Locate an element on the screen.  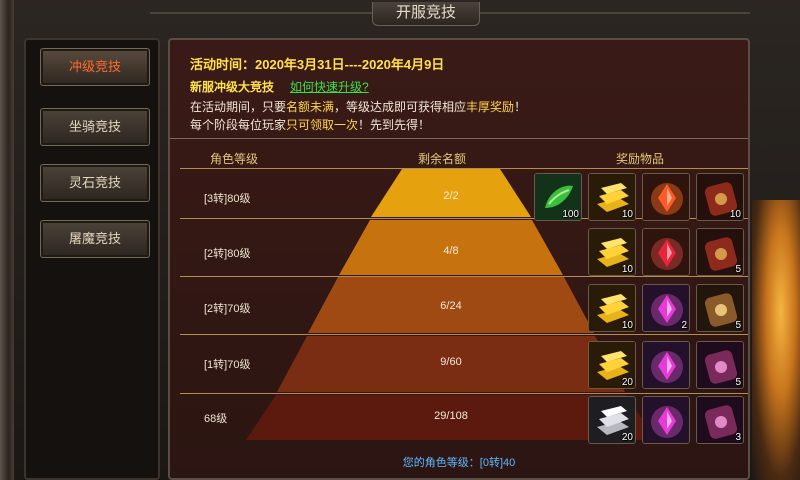
sidebar-item-mount-race: 坐骑竞技 is located at coordinates (95, 127).